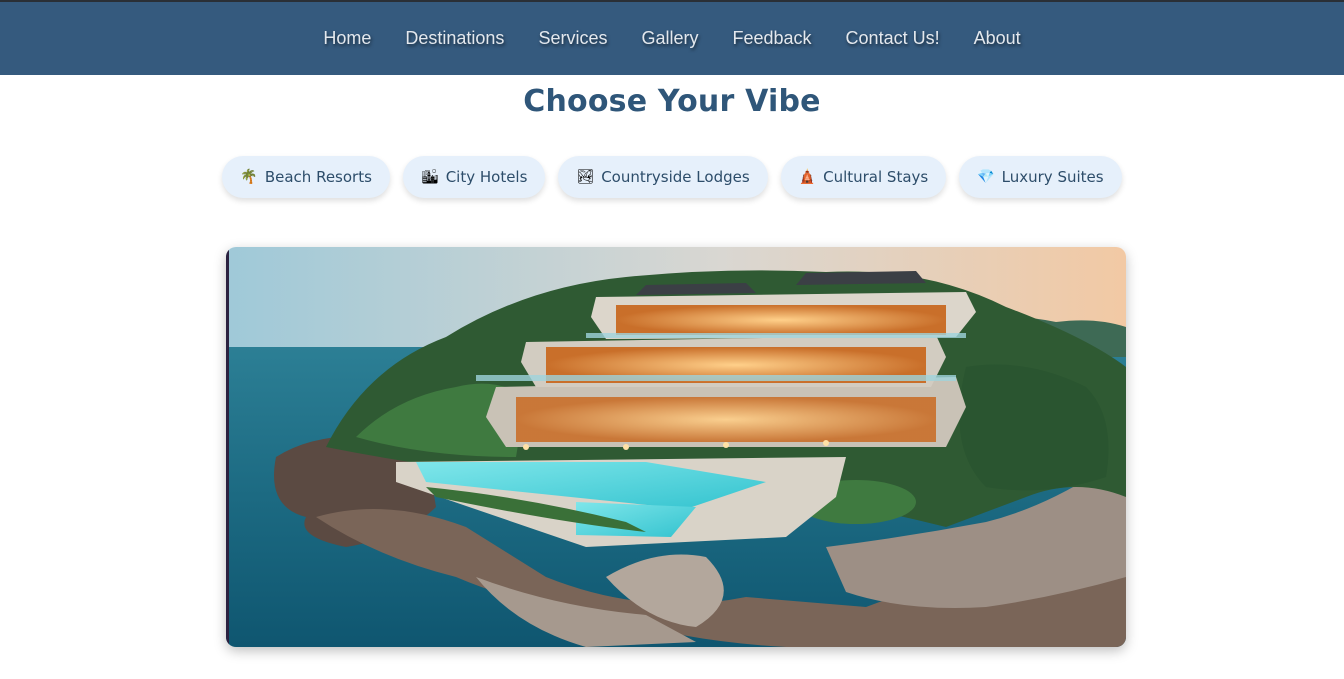 This screenshot has width=1344, height=679. What do you see at coordinates (318, 177) in the screenshot?
I see `vibe-label: Beach Resorts` at bounding box center [318, 177].